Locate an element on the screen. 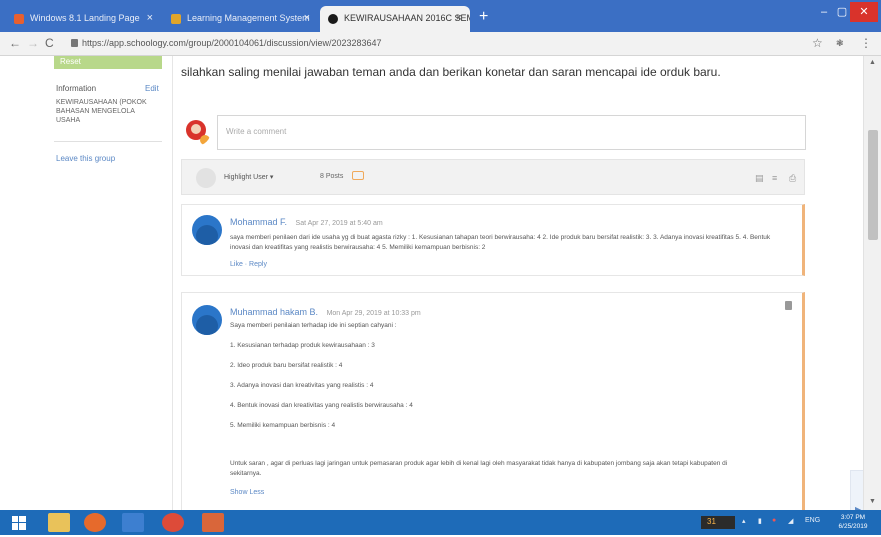 The height and width of the screenshot is (537, 881). page-scrollbar: ▲ ▼ is located at coordinates (872, 283).